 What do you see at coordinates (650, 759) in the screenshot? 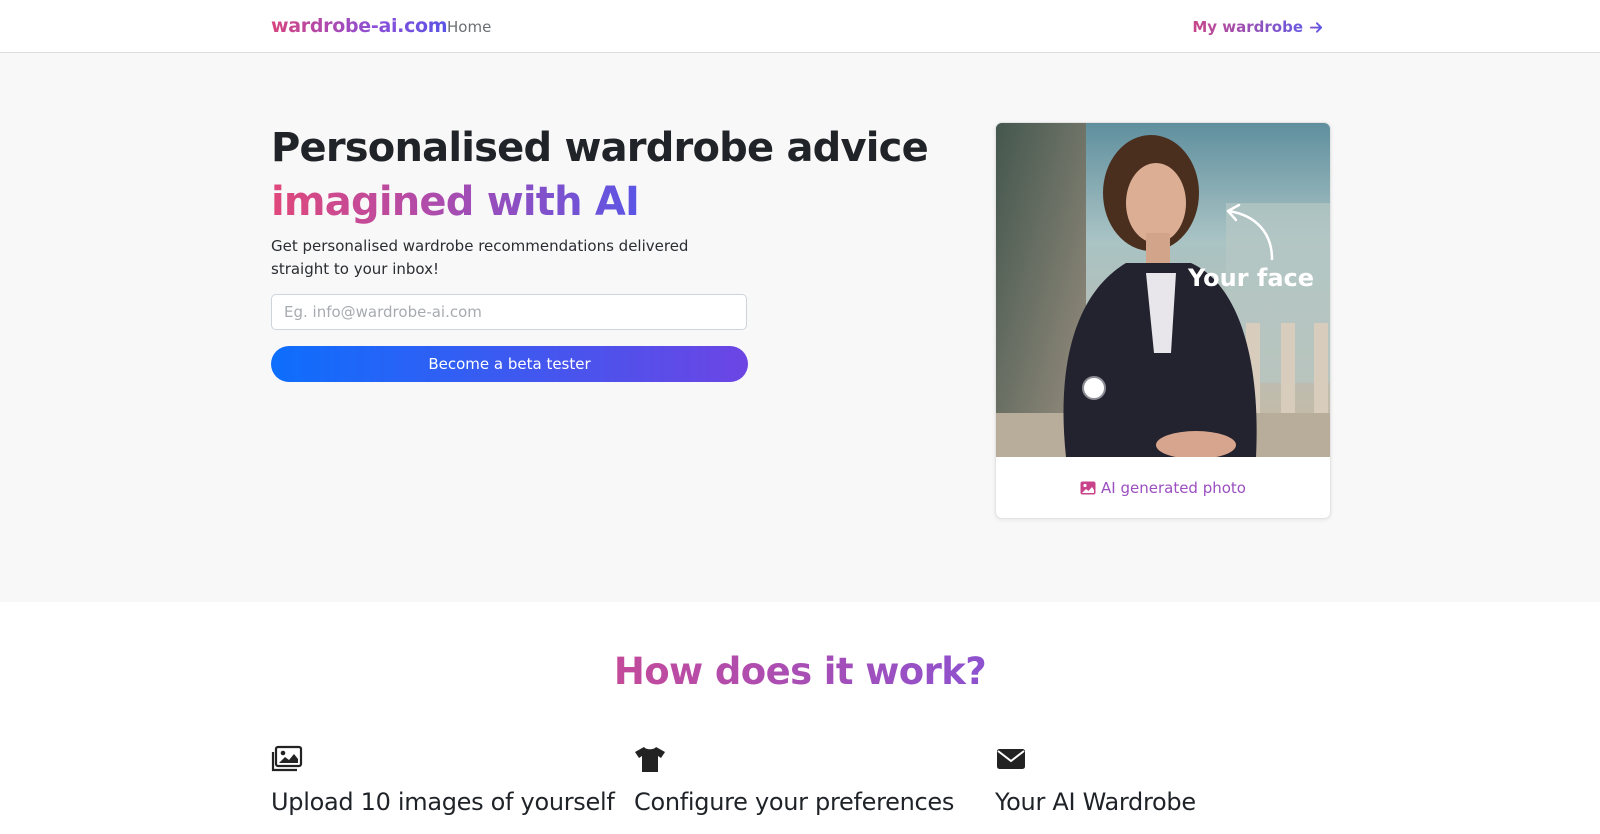
I see `tshirt-icon` at bounding box center [650, 759].